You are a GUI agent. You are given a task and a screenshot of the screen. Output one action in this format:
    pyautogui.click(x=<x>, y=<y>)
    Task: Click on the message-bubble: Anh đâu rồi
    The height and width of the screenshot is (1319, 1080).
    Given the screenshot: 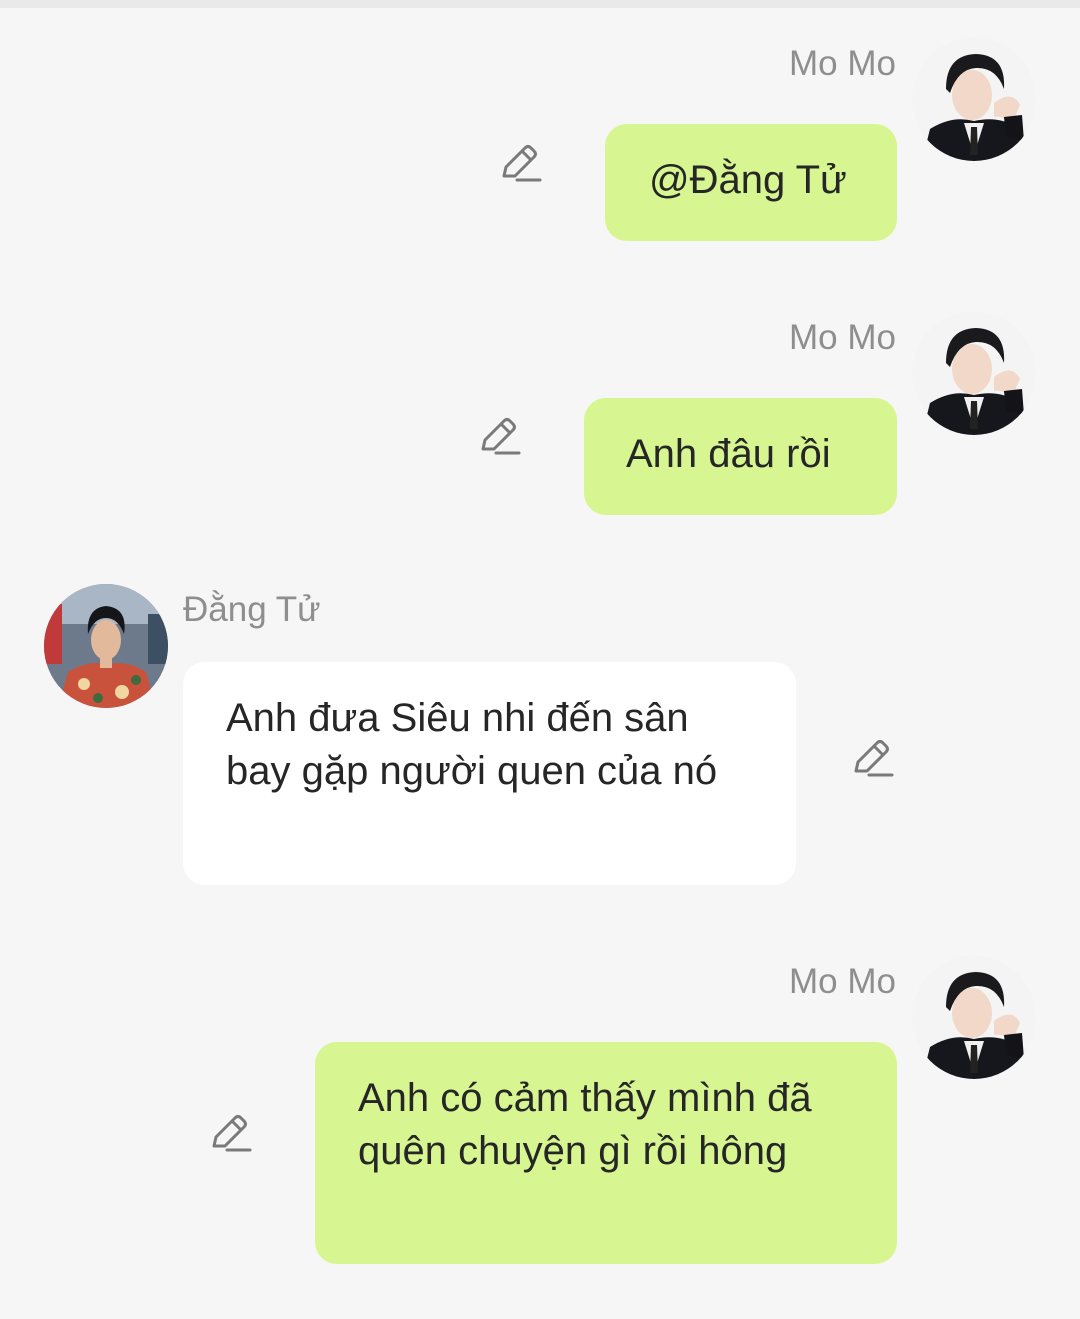 What is the action you would take?
    pyautogui.click(x=740, y=456)
    